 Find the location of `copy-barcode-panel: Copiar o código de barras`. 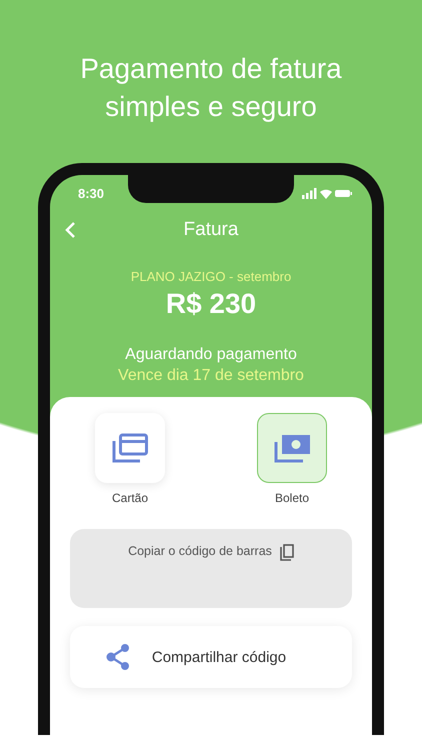

copy-barcode-panel: Copiar o código de barras is located at coordinates (211, 568).